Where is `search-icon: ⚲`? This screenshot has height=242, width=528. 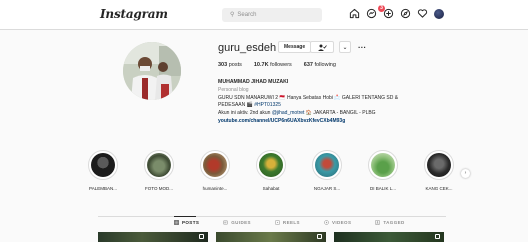 search-icon: ⚲ is located at coordinates (232, 15).